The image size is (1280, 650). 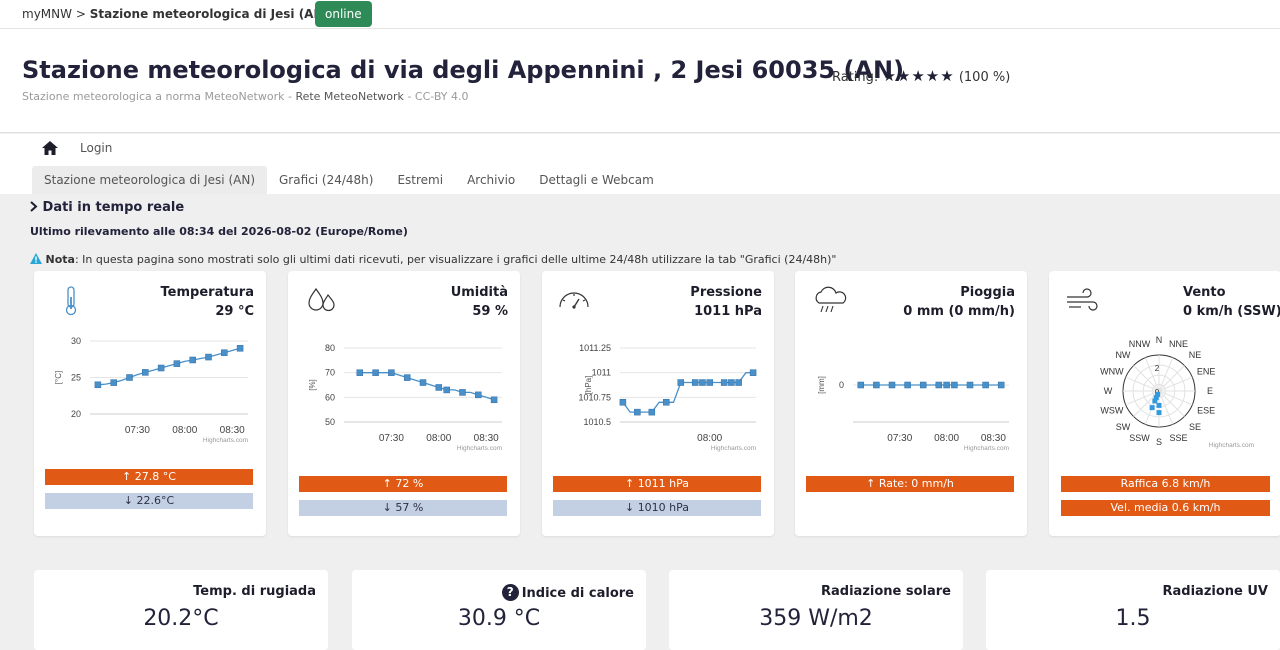 I want to click on direction-label: NNW, so click(x=1140, y=344).